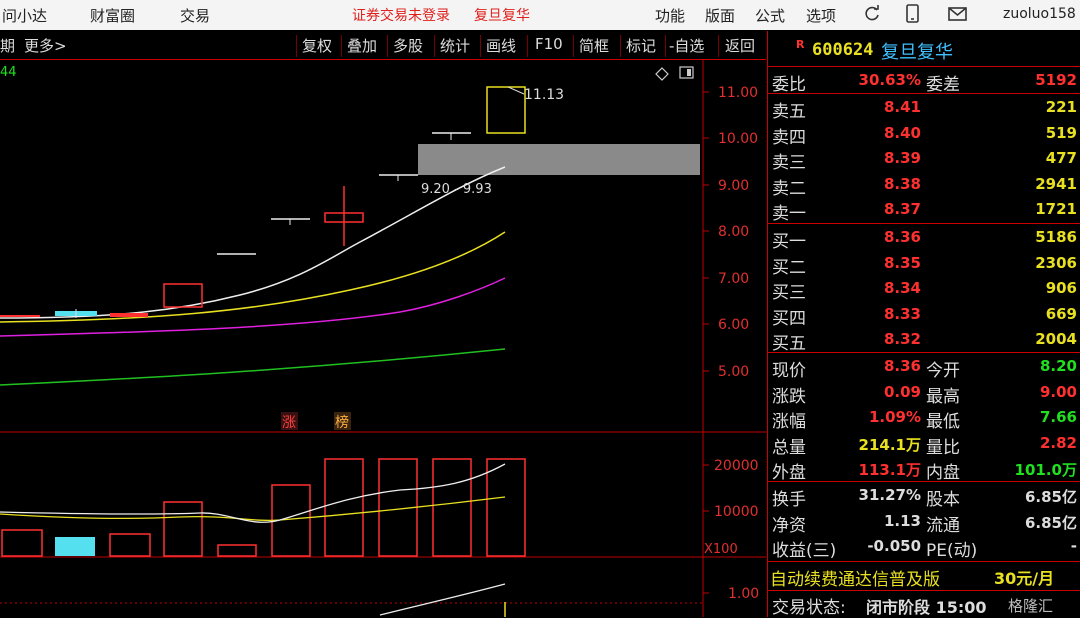 This screenshot has width=1080, height=618. Describe the element at coordinates (289, 423) in the screenshot. I see `zhang-tag: 涨` at that location.